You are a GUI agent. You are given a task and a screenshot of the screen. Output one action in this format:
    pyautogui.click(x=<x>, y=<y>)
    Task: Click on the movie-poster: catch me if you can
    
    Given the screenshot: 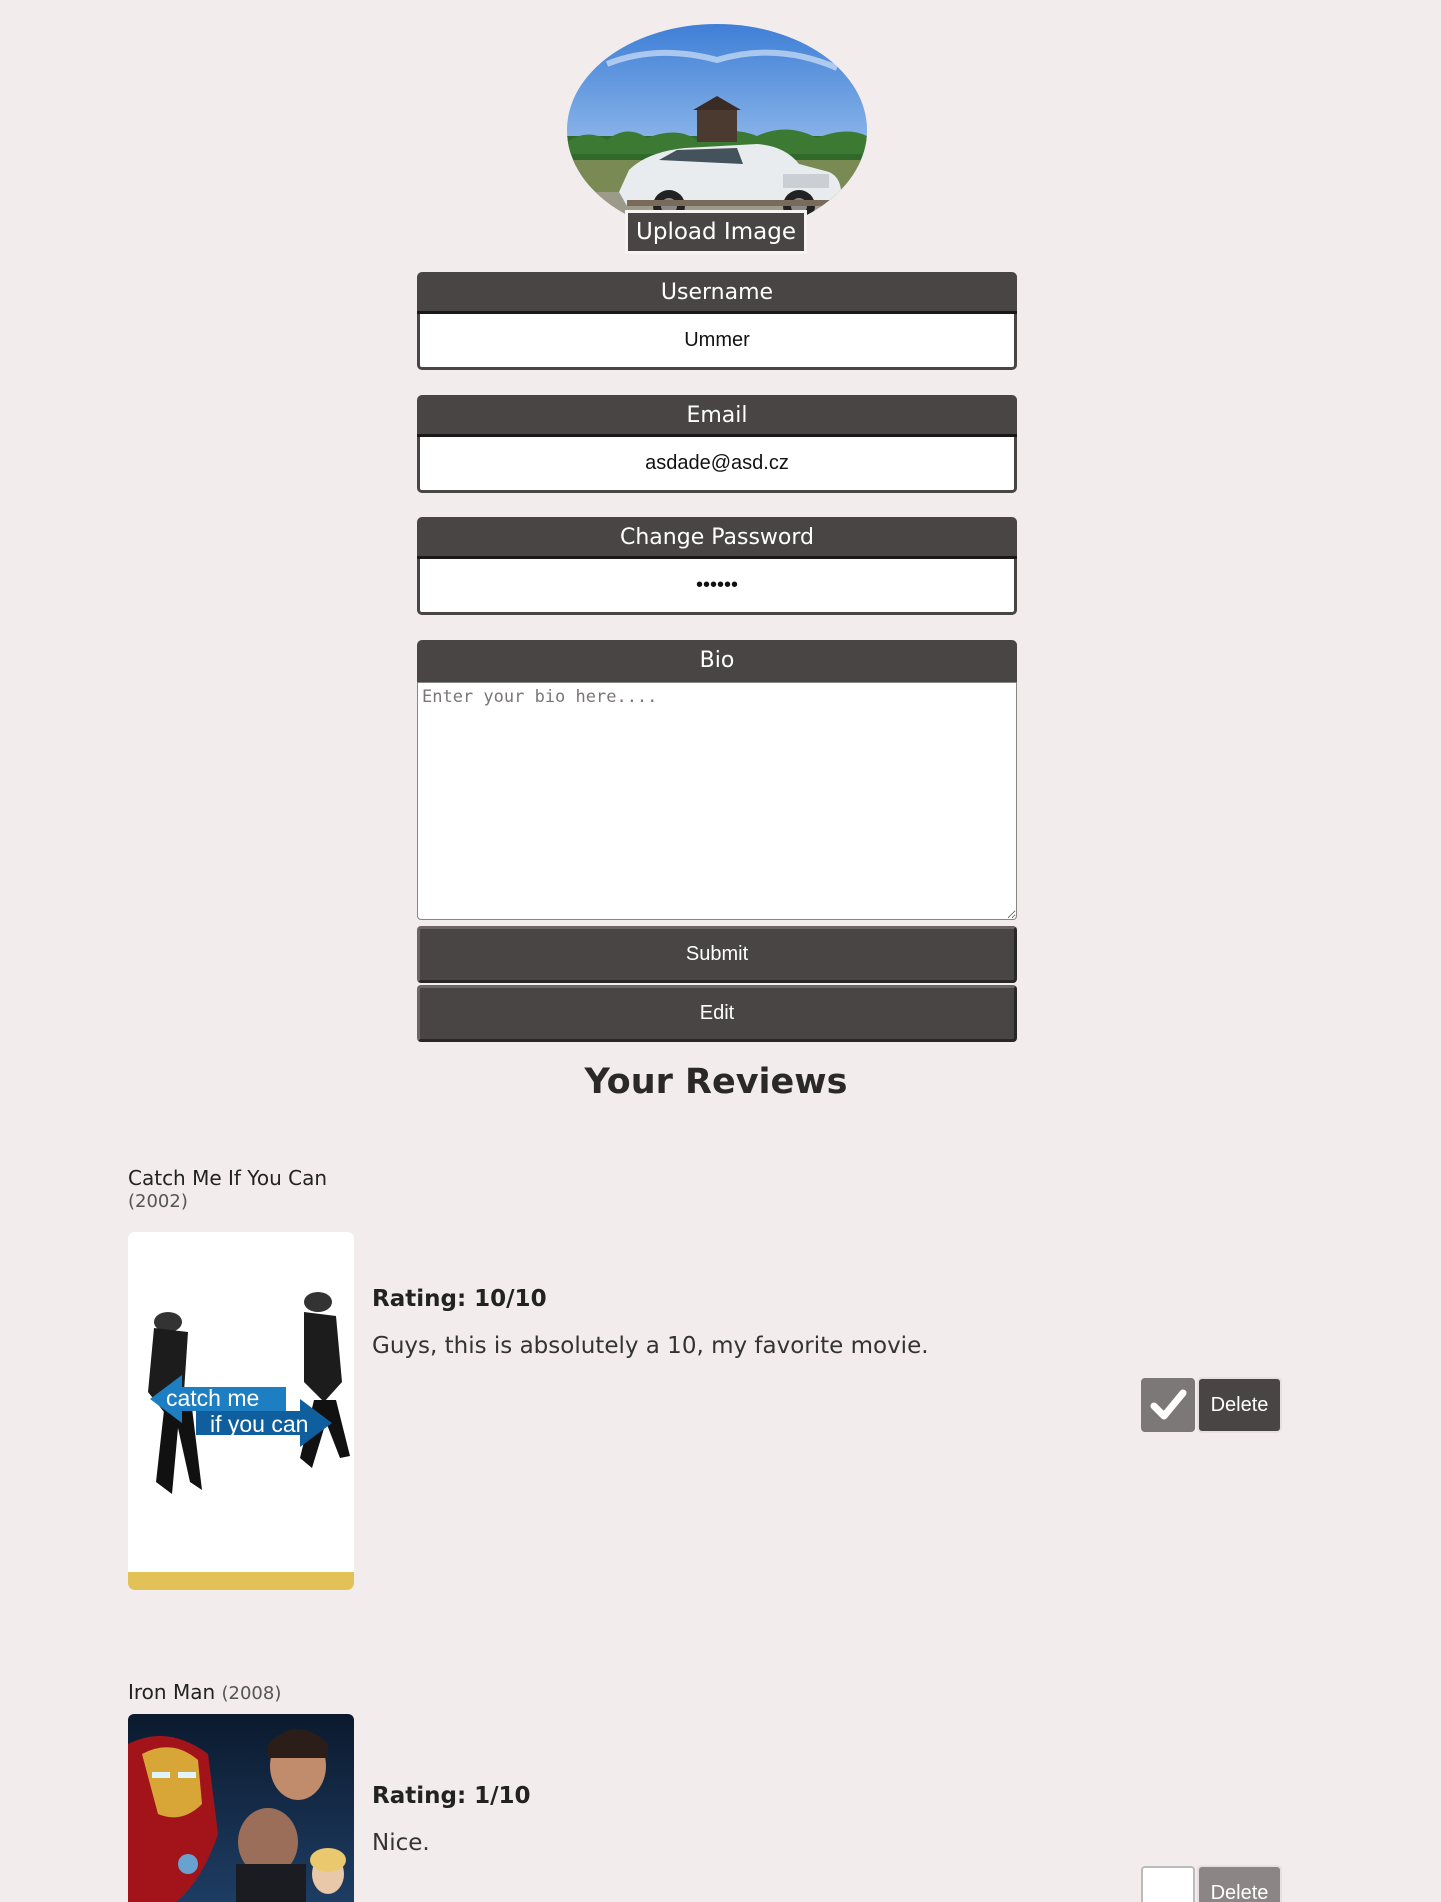 What is the action you would take?
    pyautogui.click(x=241, y=1411)
    